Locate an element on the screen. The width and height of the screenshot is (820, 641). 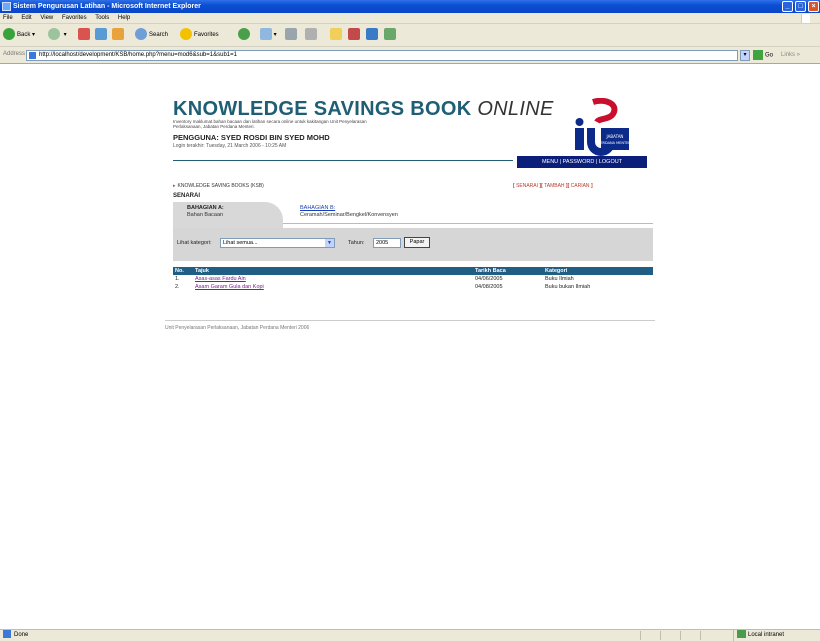
logo-caption-1: JABATAN is located at coordinates (615, 136).